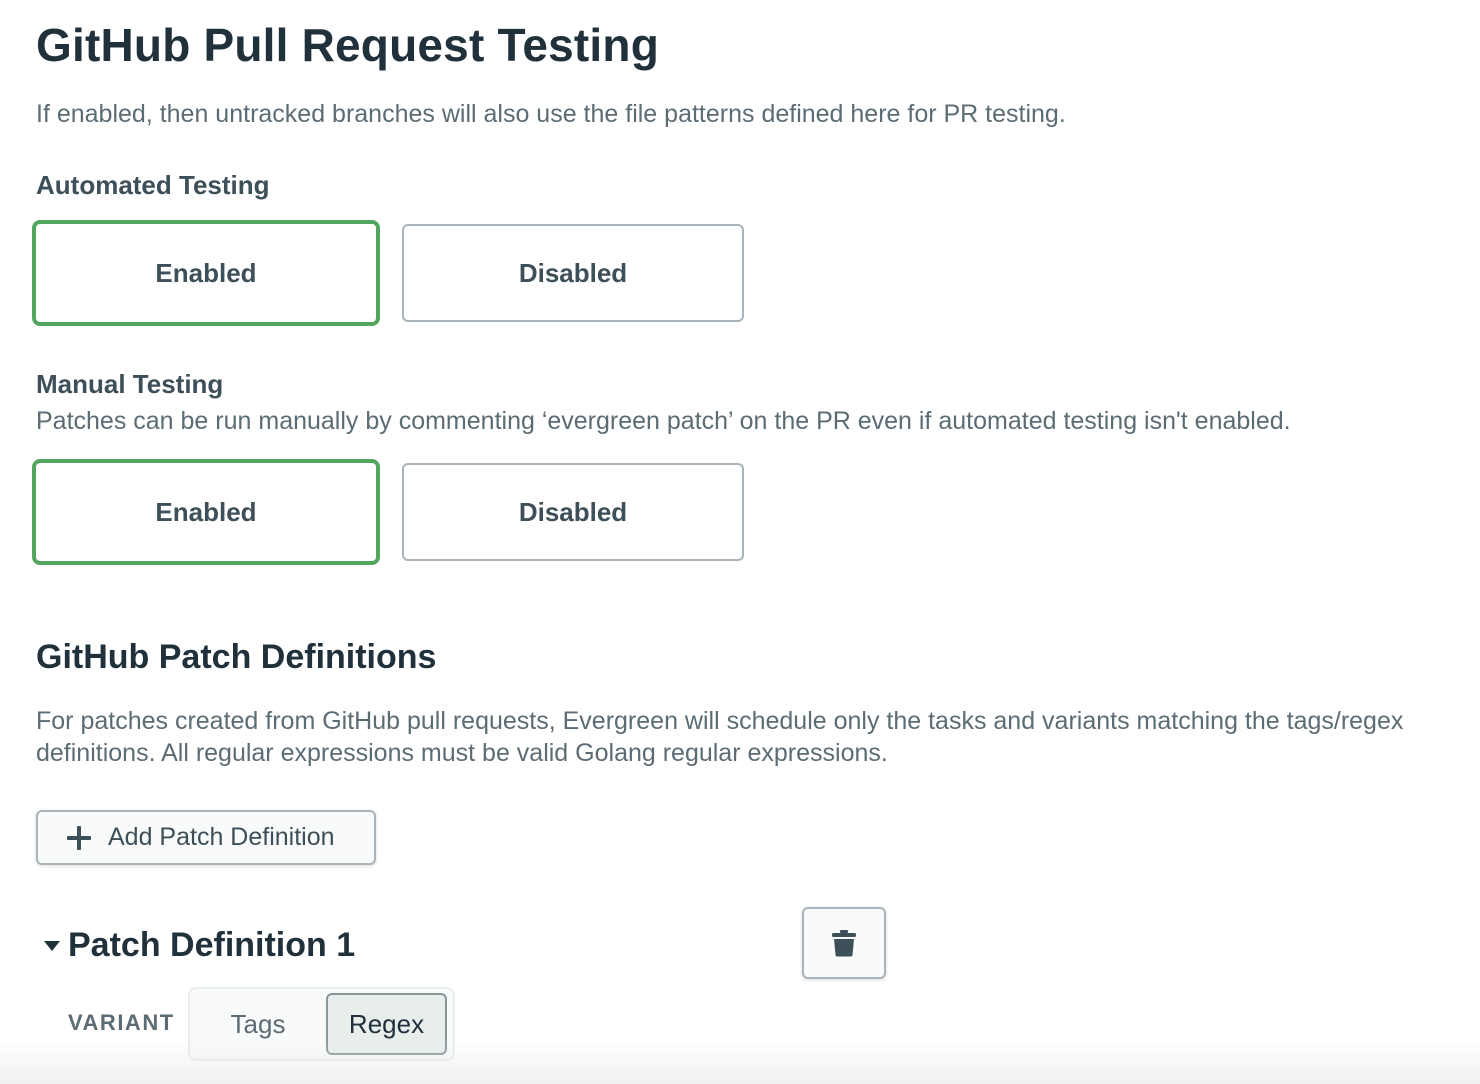  I want to click on plus-icon, so click(79, 837).